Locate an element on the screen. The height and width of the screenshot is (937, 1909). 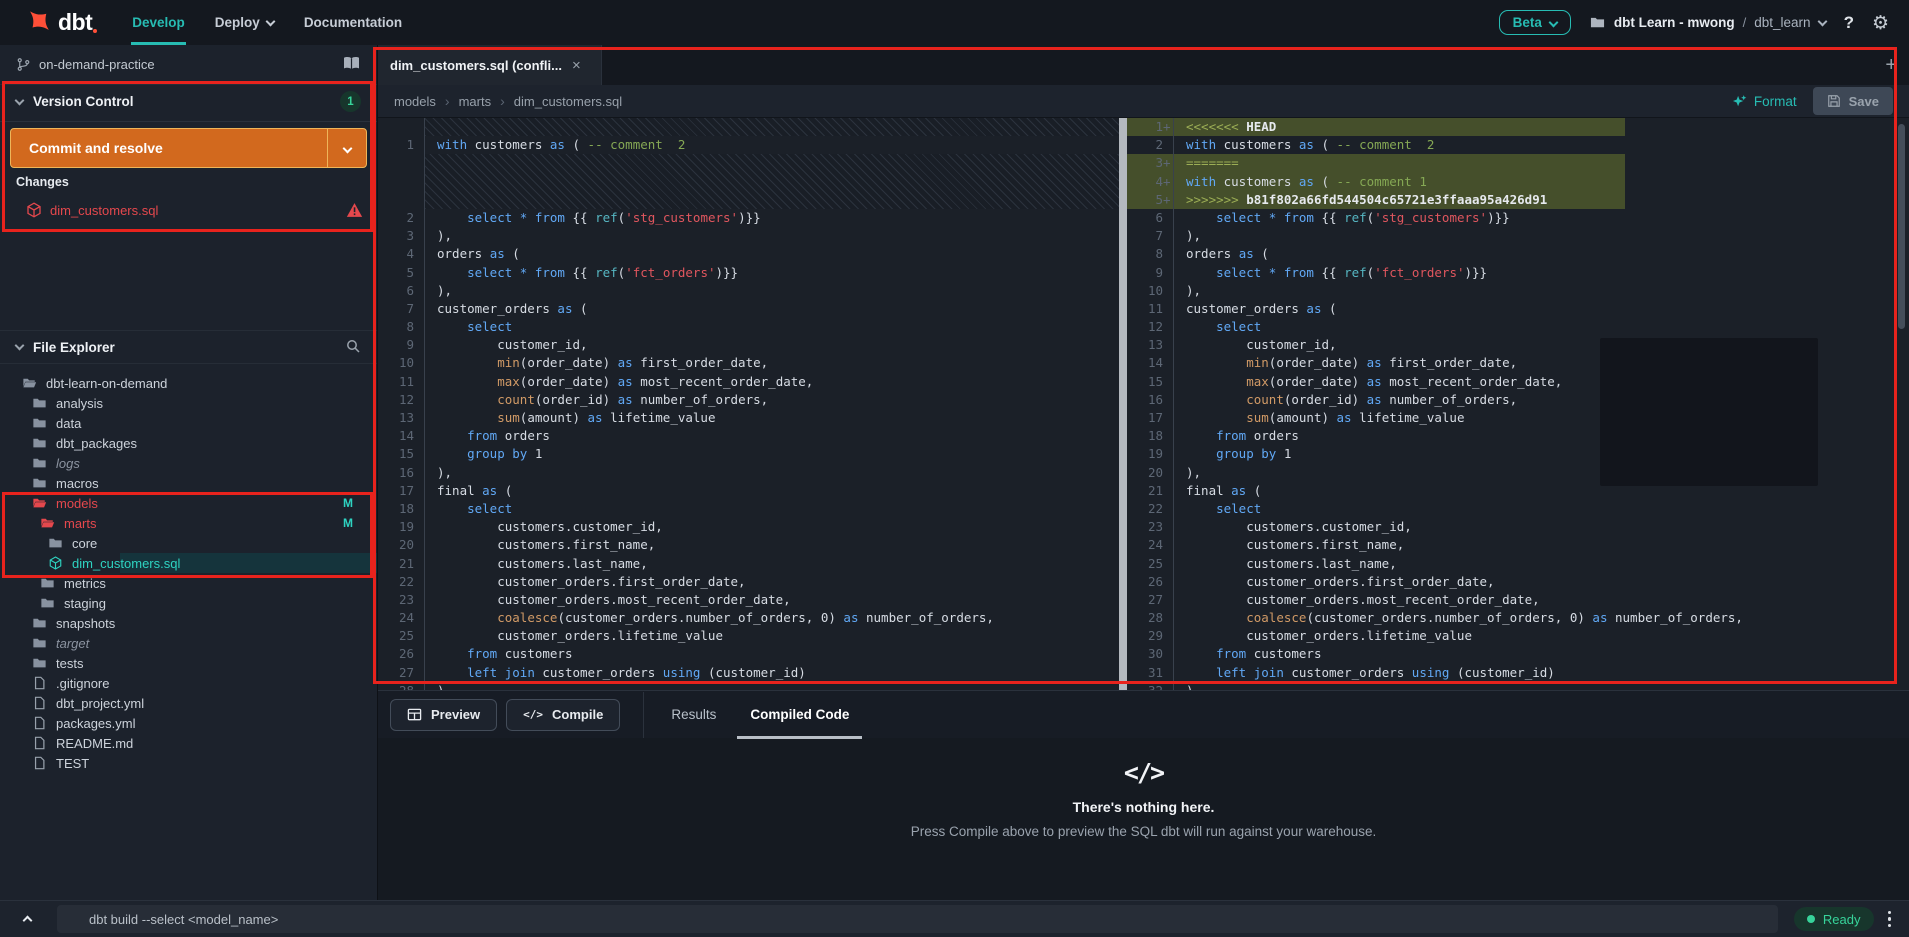
code-line-left-12: 12 count(order_id) as number_of_orders, is located at coordinates (748, 400).